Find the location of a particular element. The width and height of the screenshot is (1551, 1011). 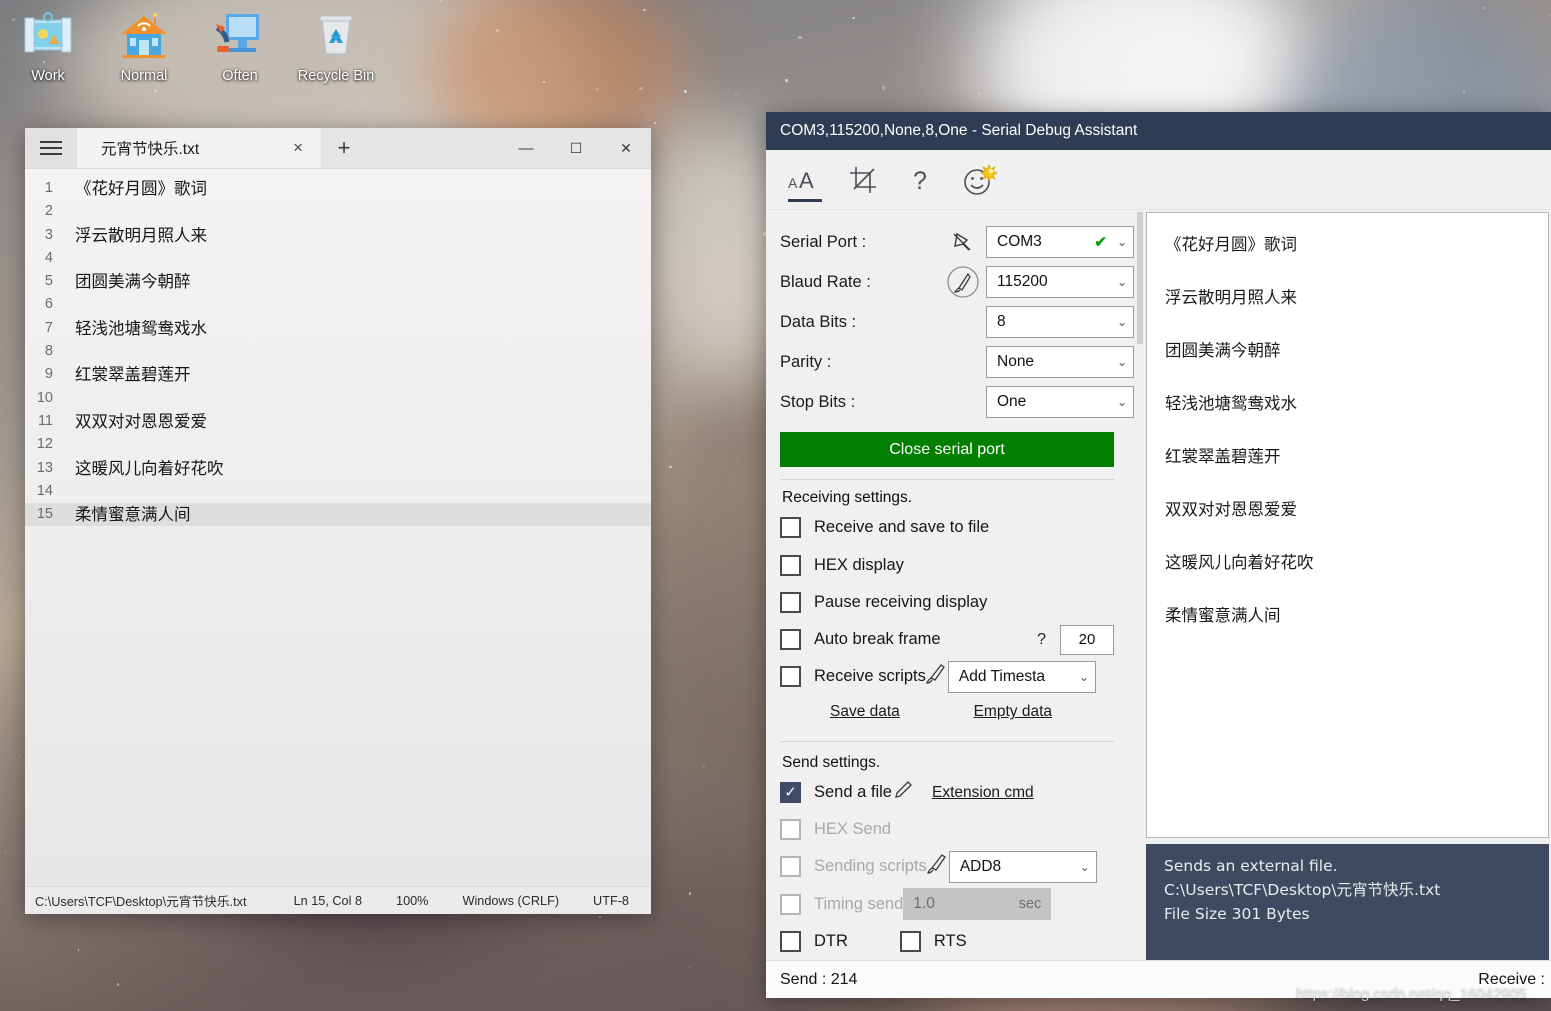

line-text: 轻浅池塘鸳鸯戏水 is located at coordinates (141, 328).